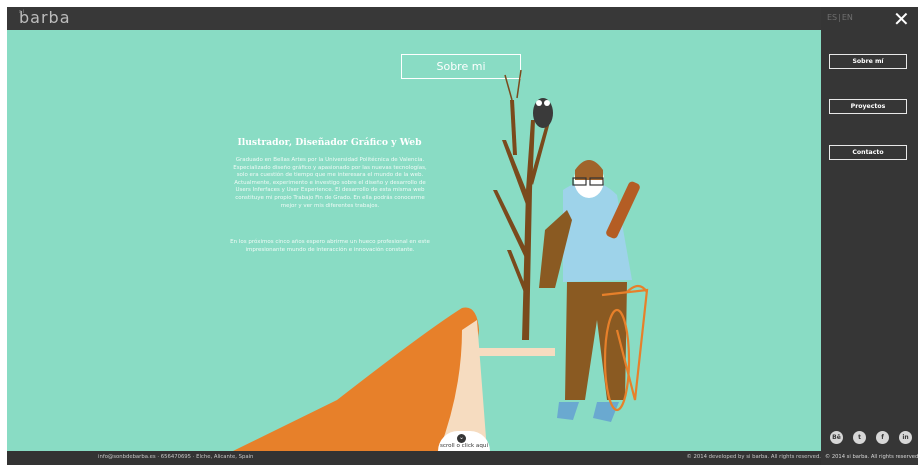 The height and width of the screenshot is (467, 922). Describe the element at coordinates (859, 437) in the screenshot. I see `twitter-icon: t` at that location.